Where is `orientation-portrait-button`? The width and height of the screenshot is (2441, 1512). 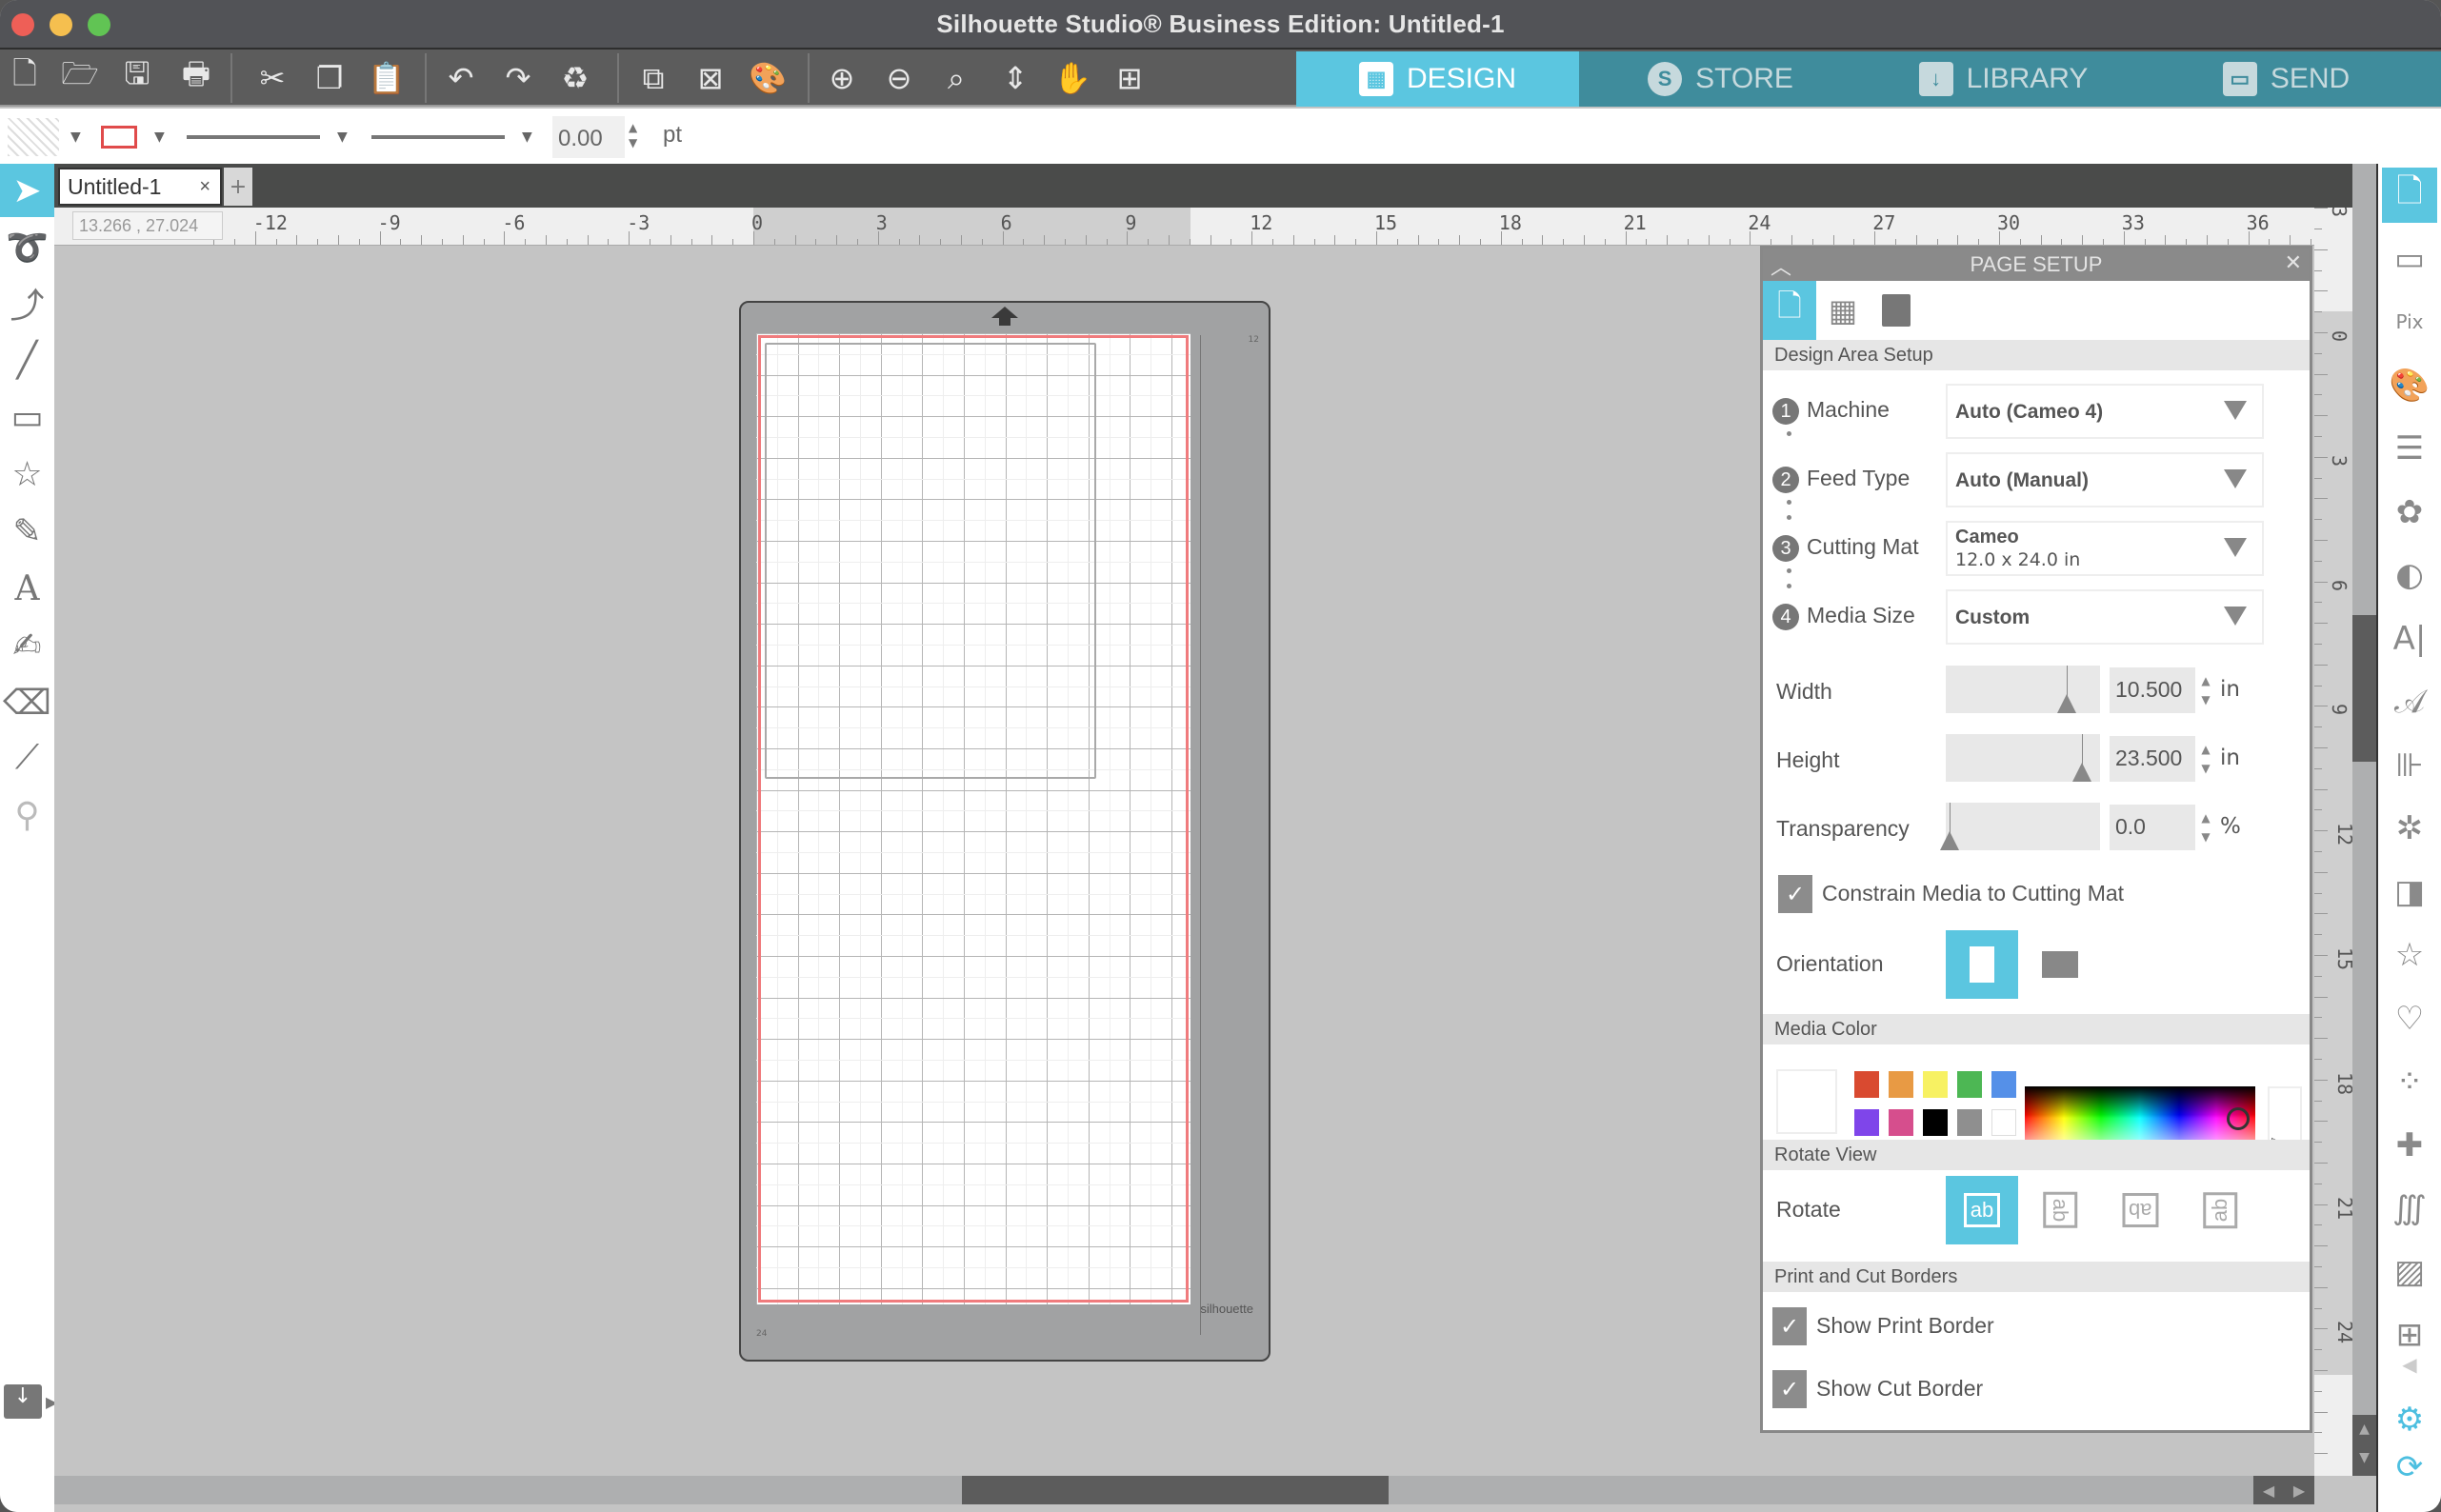
orientation-portrait-button is located at coordinates (1982, 964).